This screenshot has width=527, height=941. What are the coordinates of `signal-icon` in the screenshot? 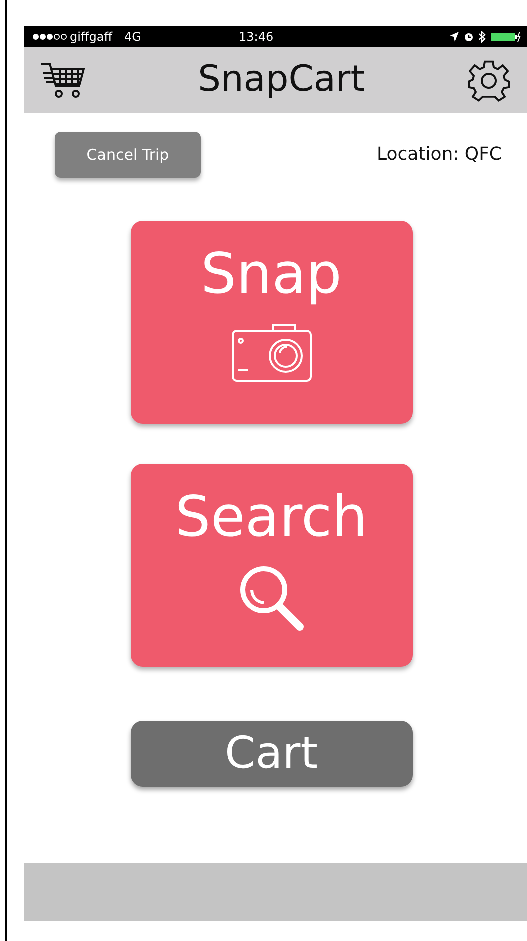 It's located at (50, 36).